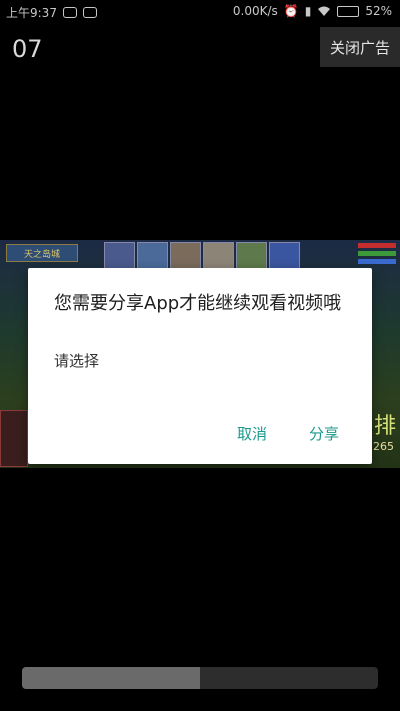  I want to click on avatar-row, so click(202, 256).